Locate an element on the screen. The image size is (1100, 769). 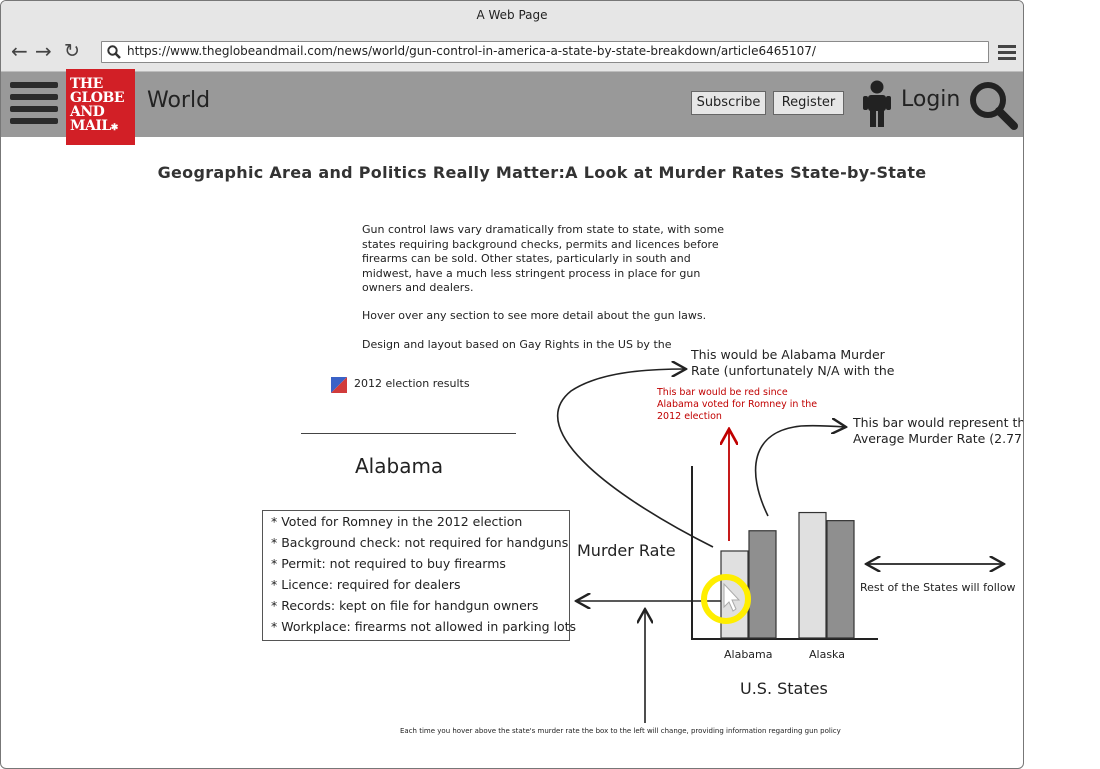
alabama-rate-note-2: Rate (unfortunately N/A with the is located at coordinates (793, 370).